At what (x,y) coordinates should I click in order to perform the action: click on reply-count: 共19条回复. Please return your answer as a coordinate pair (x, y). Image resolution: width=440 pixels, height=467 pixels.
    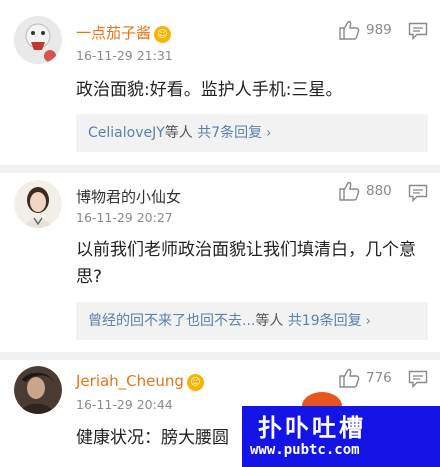
    Looking at the image, I should click on (325, 321).